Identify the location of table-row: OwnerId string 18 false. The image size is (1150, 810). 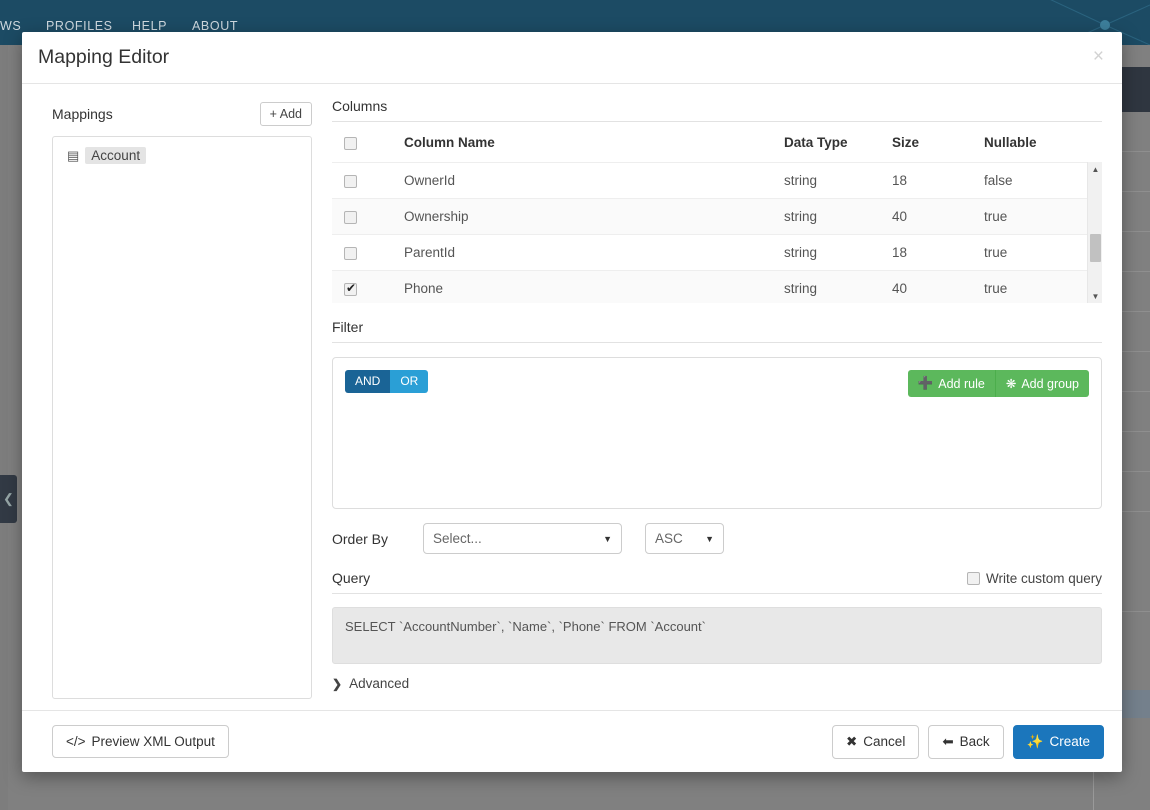
(717, 180).